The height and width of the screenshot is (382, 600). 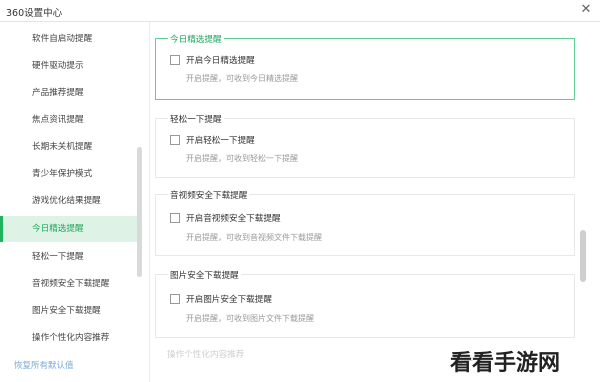 I want to click on checkbox-today-picks, so click(x=175, y=60).